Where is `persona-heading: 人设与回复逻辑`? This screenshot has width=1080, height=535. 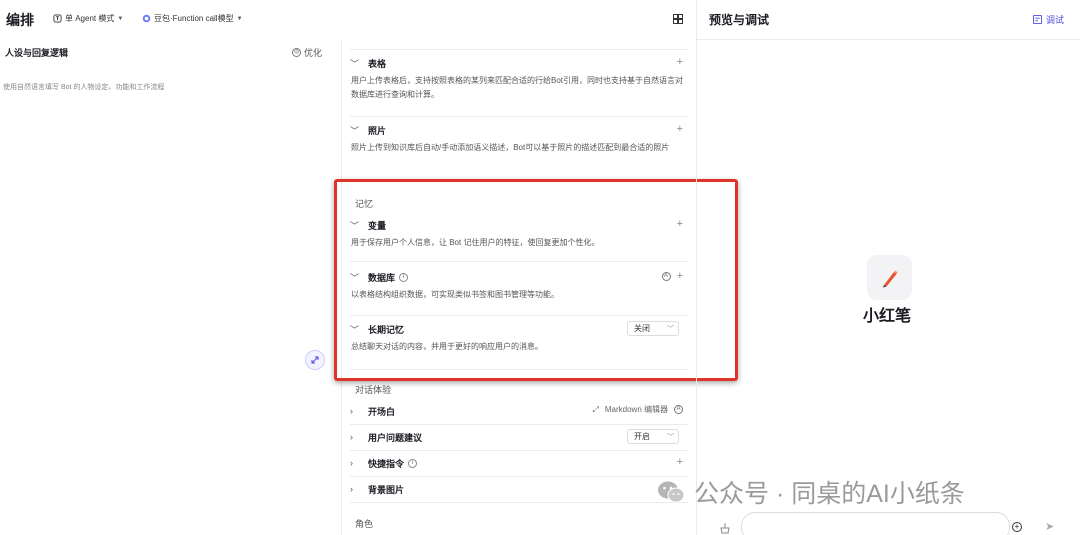 persona-heading: 人设与回复逻辑 is located at coordinates (37, 53).